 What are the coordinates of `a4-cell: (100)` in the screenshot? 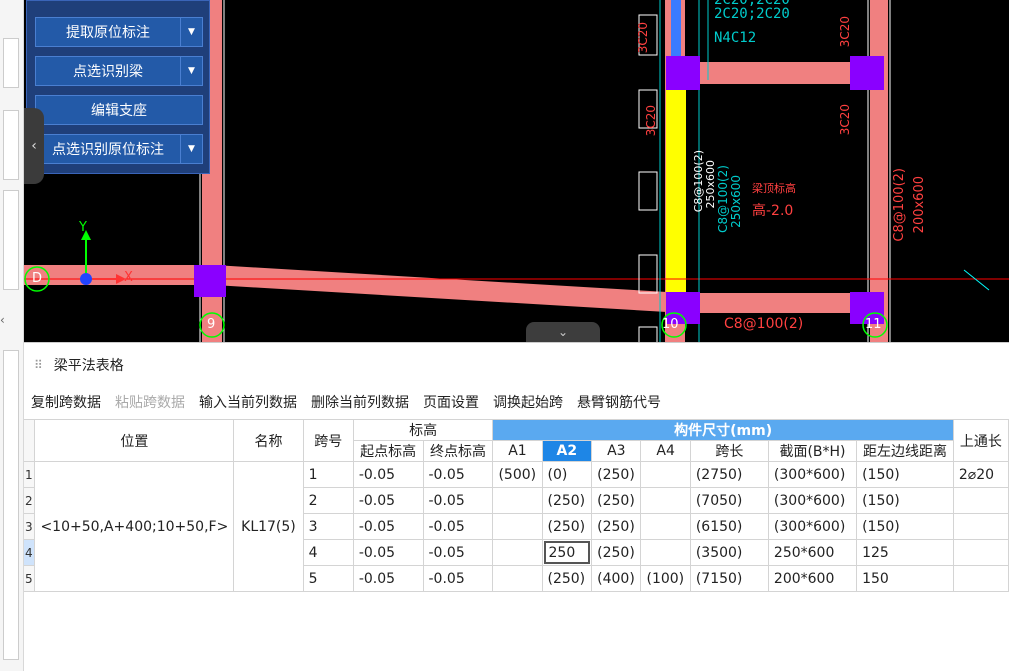 It's located at (665, 578).